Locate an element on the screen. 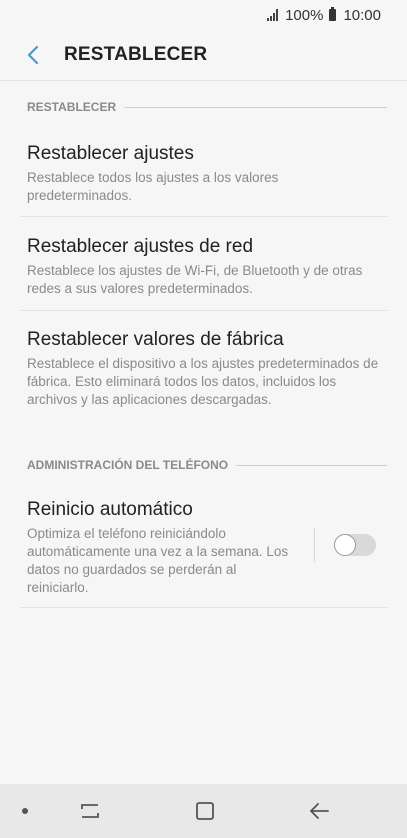 The width and height of the screenshot is (407, 838). recent-apps-icon is located at coordinates (90, 811).